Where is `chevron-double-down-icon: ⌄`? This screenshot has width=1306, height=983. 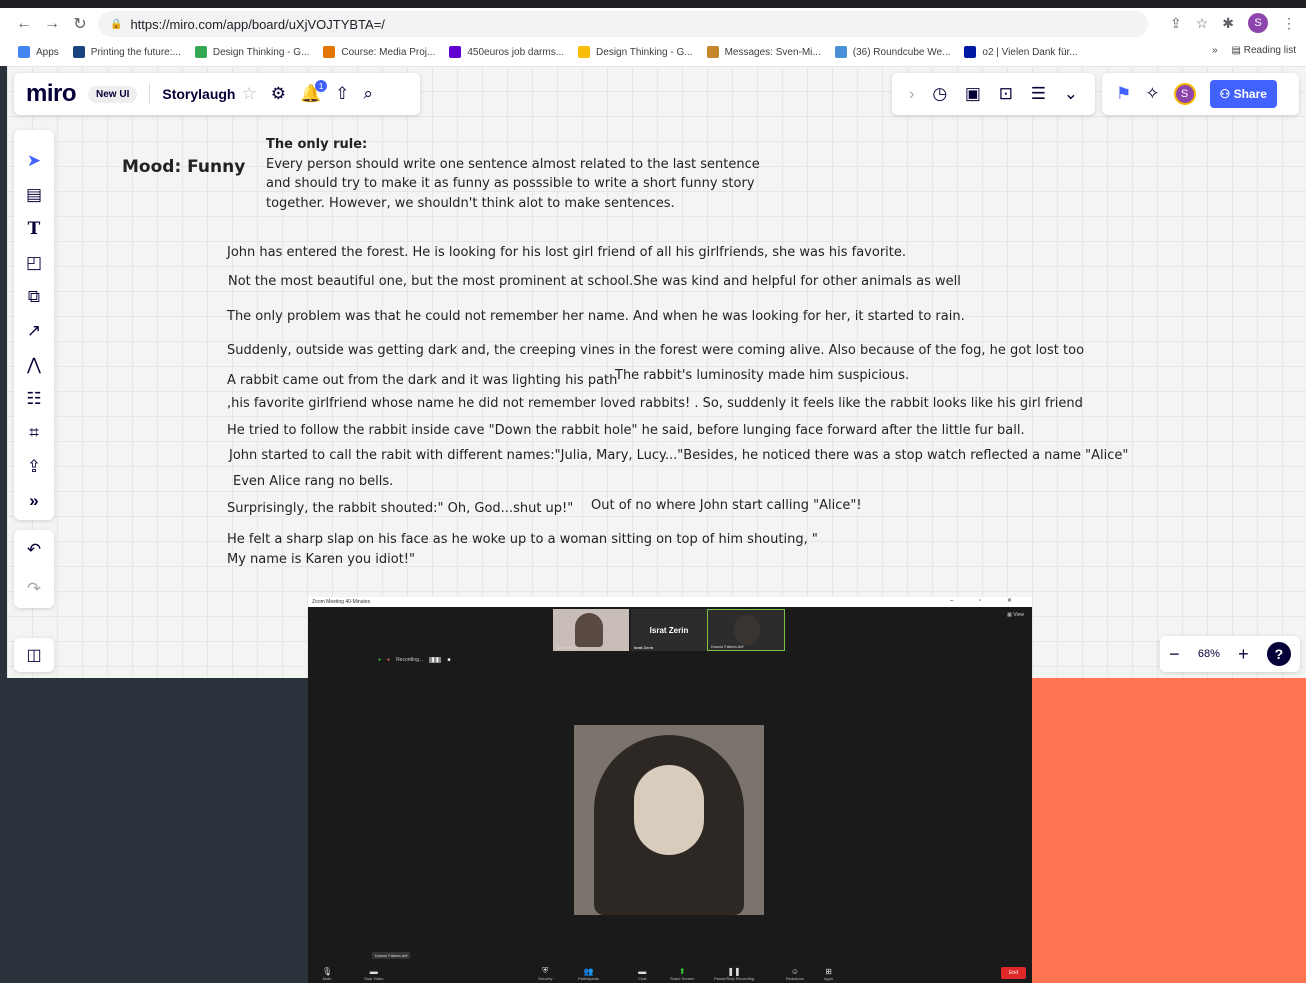
chevron-double-down-icon: ⌄ is located at coordinates (1071, 94).